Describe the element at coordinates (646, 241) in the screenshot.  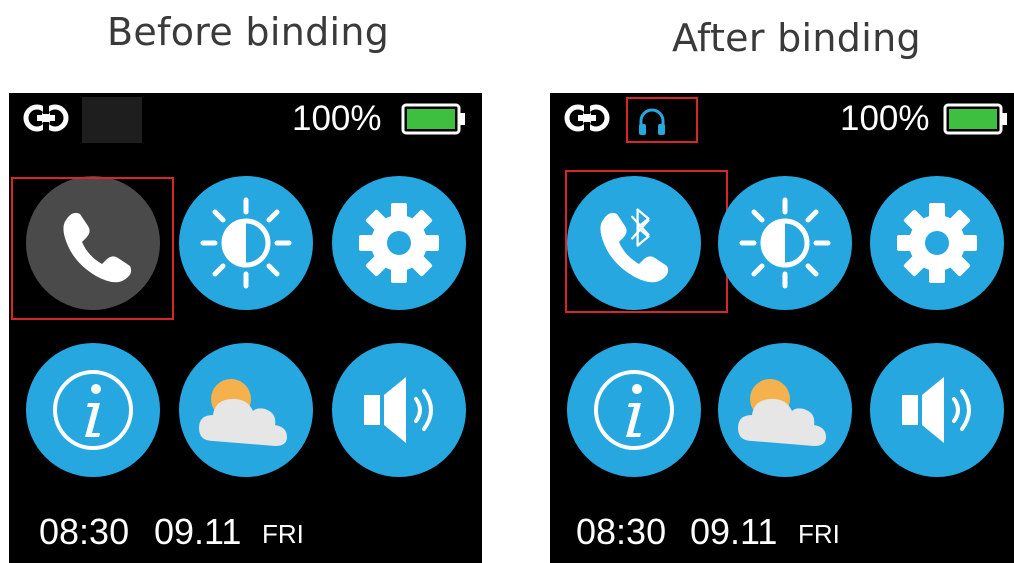
I see `bluetooth-call-highlight` at that location.